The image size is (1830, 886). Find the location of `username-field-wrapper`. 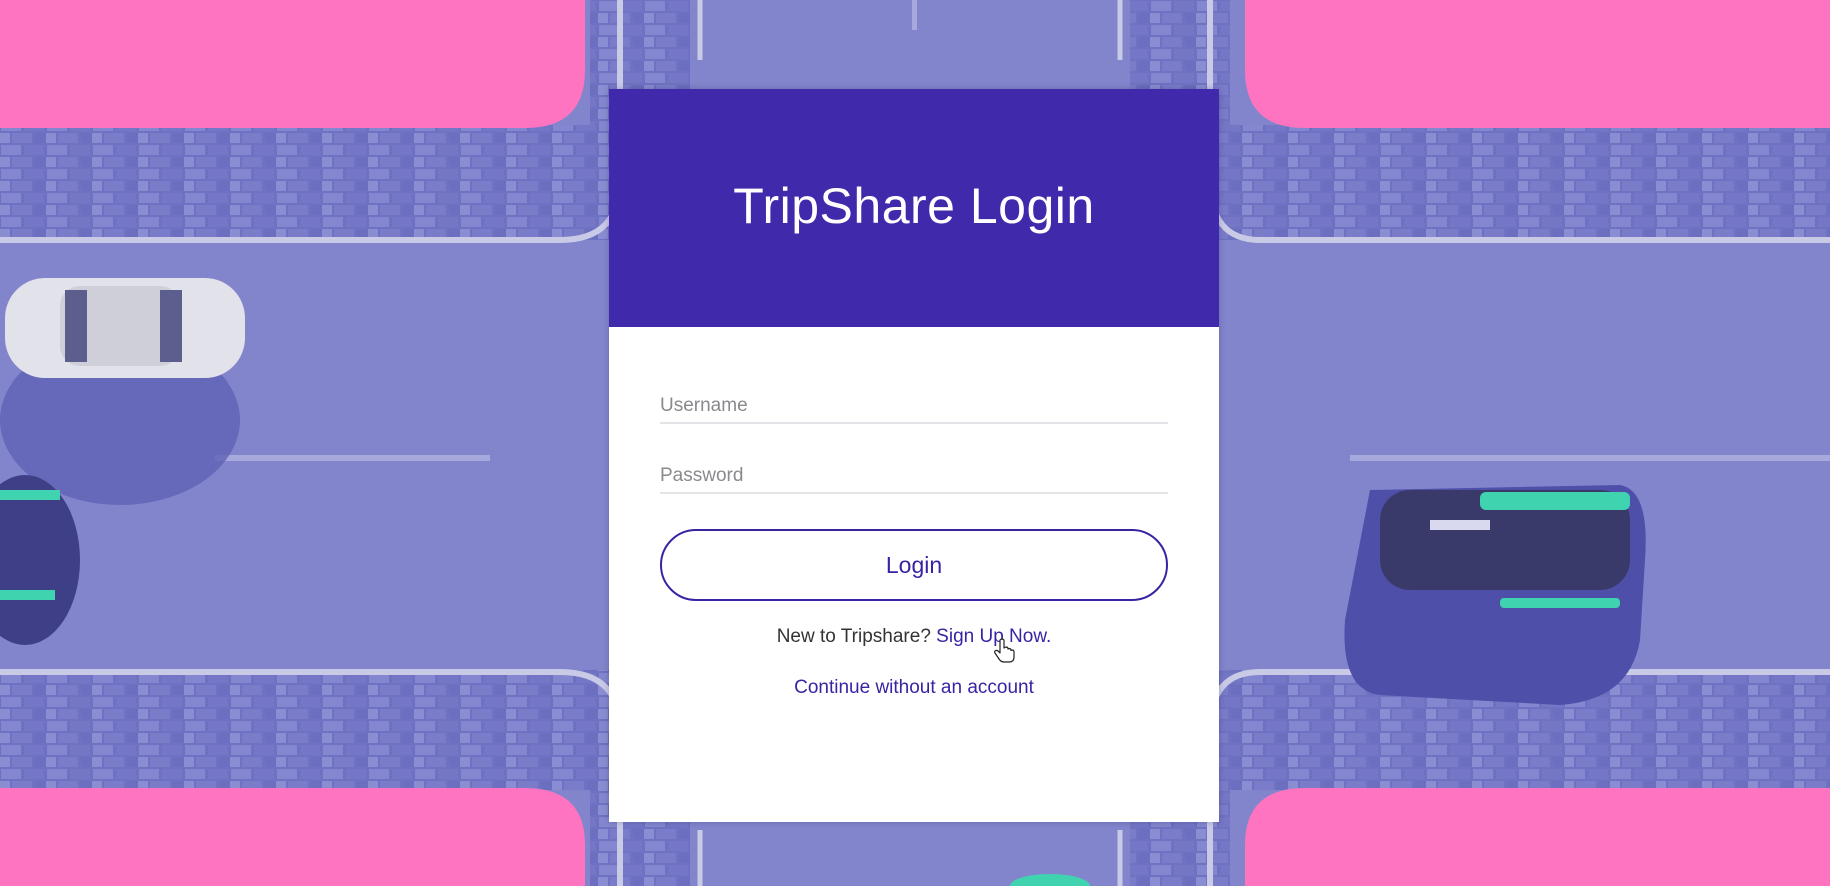

username-field-wrapper is located at coordinates (914, 408).